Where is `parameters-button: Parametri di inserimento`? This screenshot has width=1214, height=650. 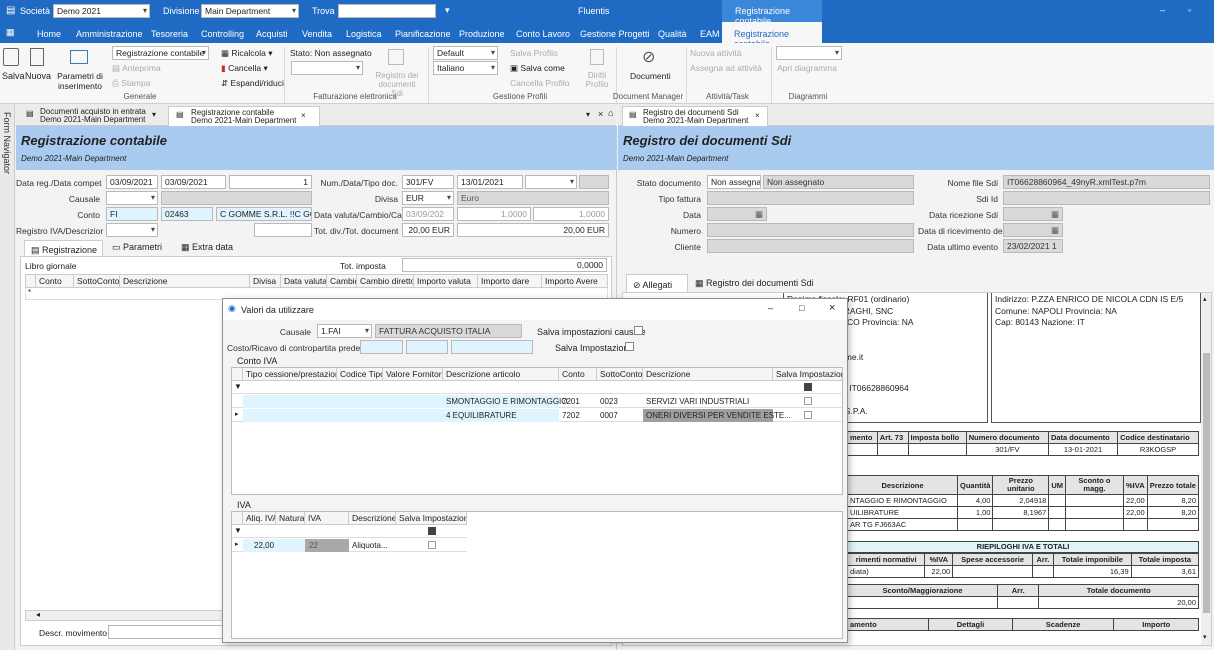 parameters-button: Parametri di inserimento is located at coordinates (80, 81).